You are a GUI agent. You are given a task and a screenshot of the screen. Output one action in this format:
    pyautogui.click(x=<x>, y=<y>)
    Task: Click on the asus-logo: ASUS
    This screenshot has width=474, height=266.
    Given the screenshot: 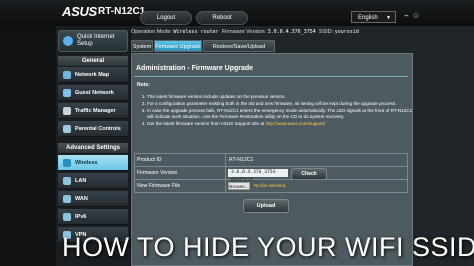 What is the action you would take?
    pyautogui.click(x=79, y=11)
    